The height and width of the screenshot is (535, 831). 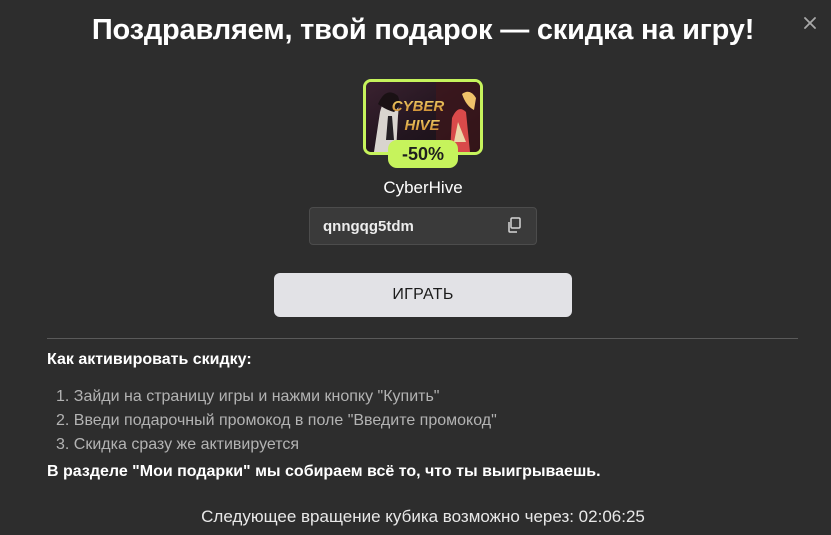 I want to click on game-cover-title-line1: CYBER, so click(x=418, y=106).